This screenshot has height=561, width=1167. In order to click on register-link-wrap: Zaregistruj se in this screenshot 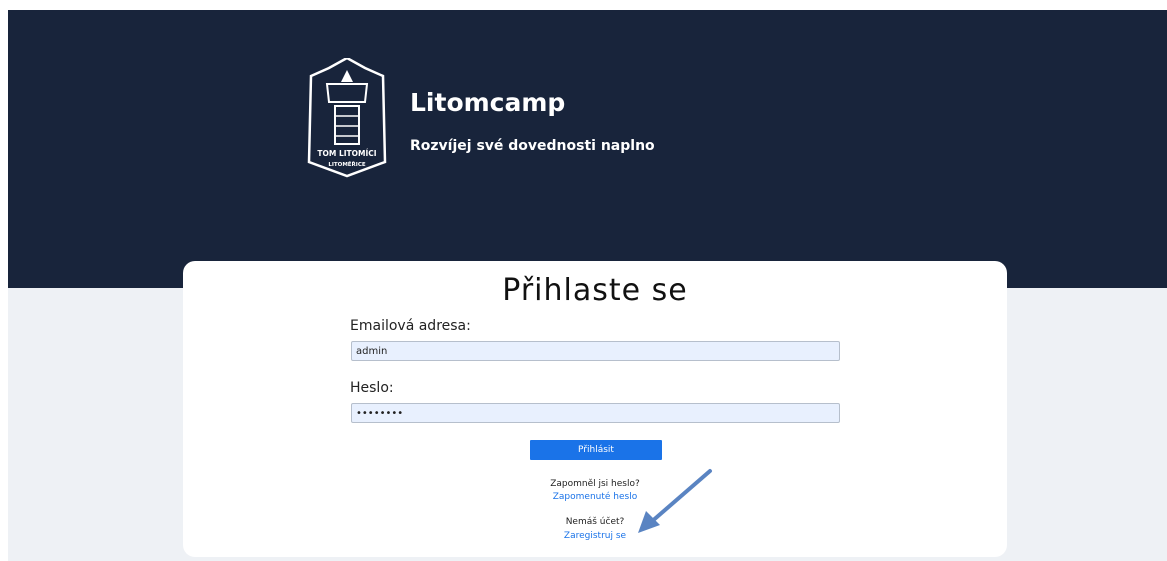, I will do `click(595, 536)`.